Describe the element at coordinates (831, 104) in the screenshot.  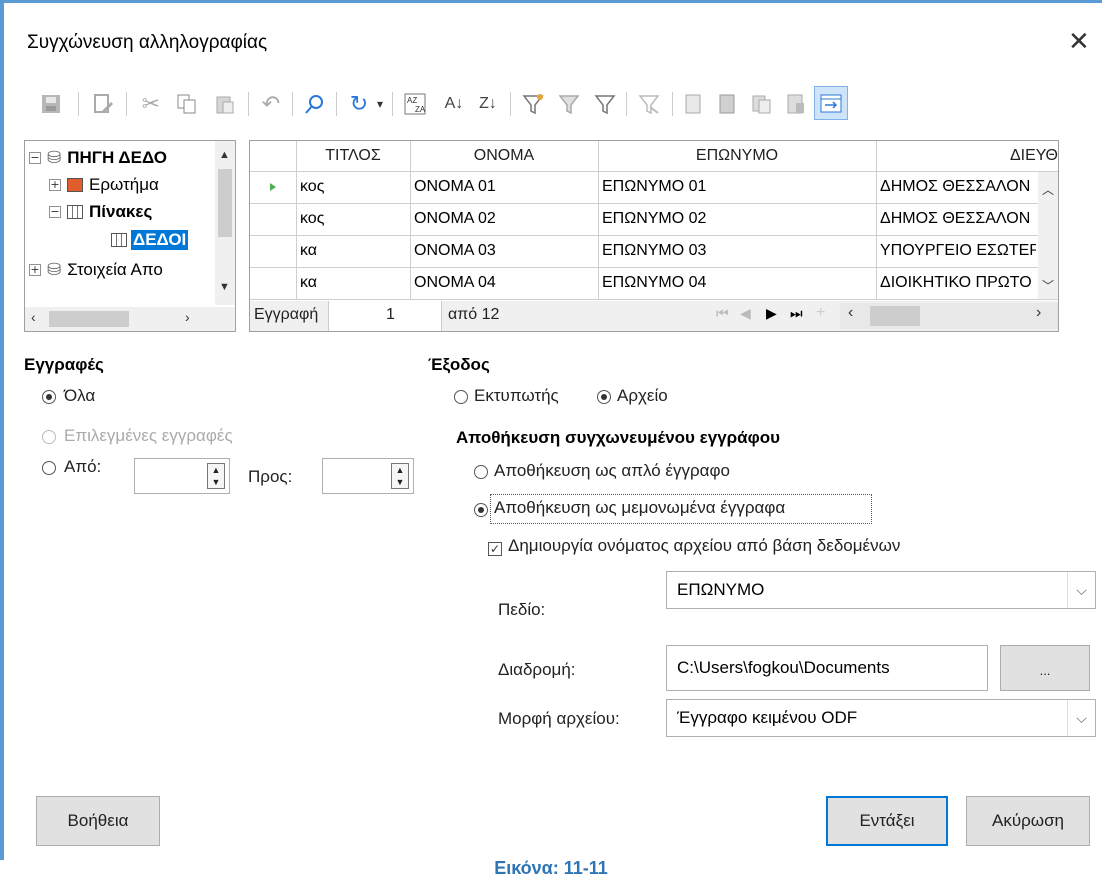
I see `explorer-icon` at that location.